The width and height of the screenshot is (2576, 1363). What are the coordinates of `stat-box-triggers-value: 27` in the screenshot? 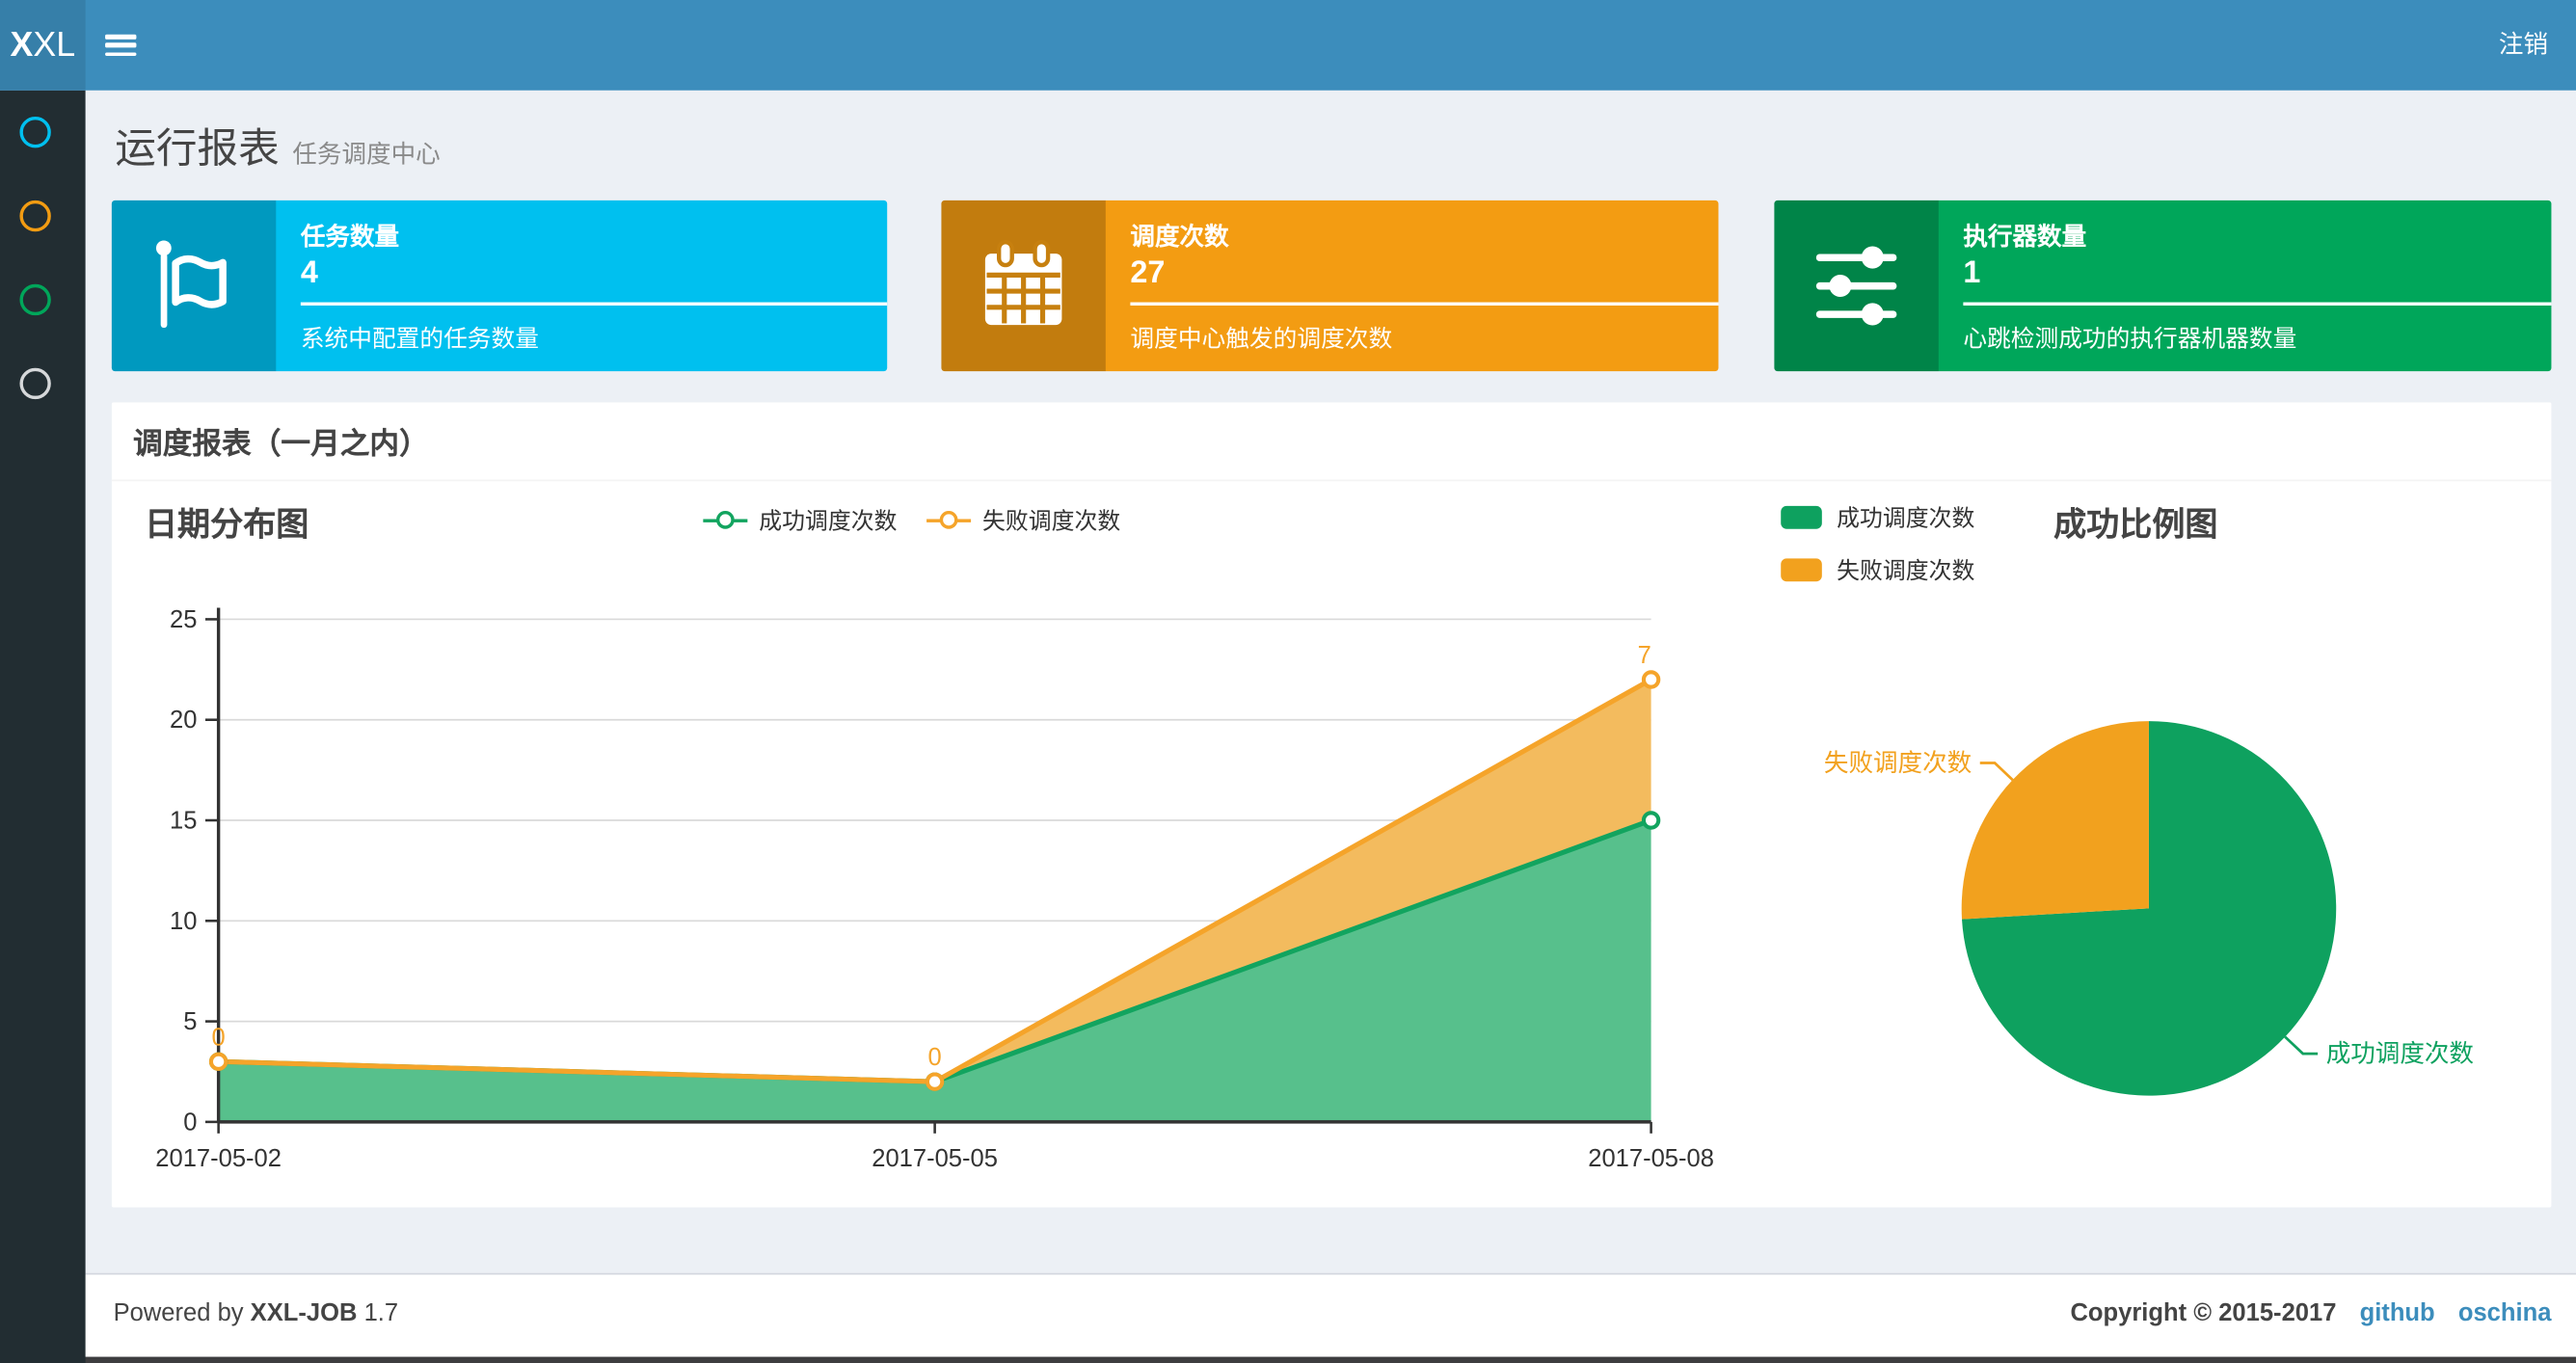 It's located at (1148, 273).